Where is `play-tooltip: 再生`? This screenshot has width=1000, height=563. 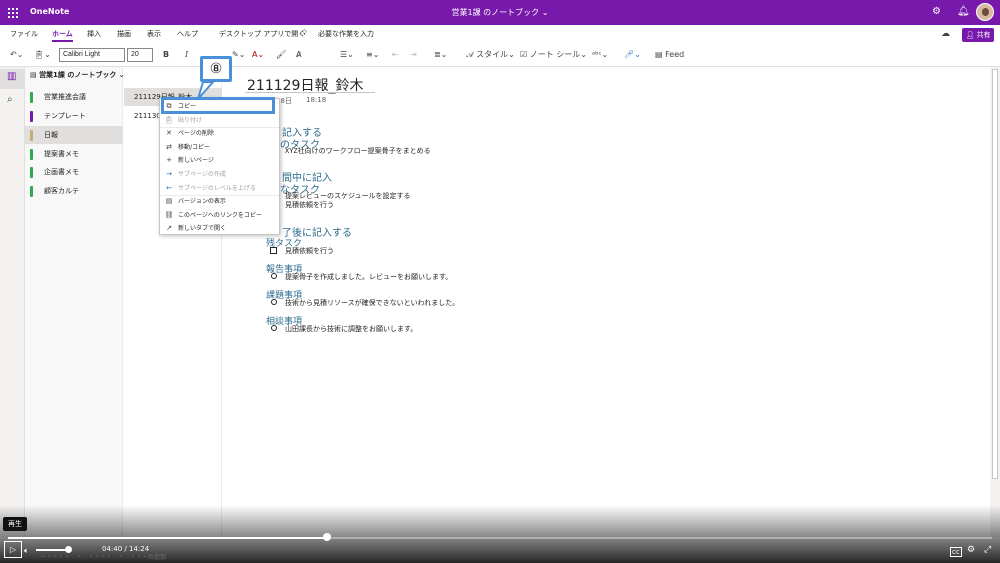
play-tooltip: 再生 is located at coordinates (15, 524).